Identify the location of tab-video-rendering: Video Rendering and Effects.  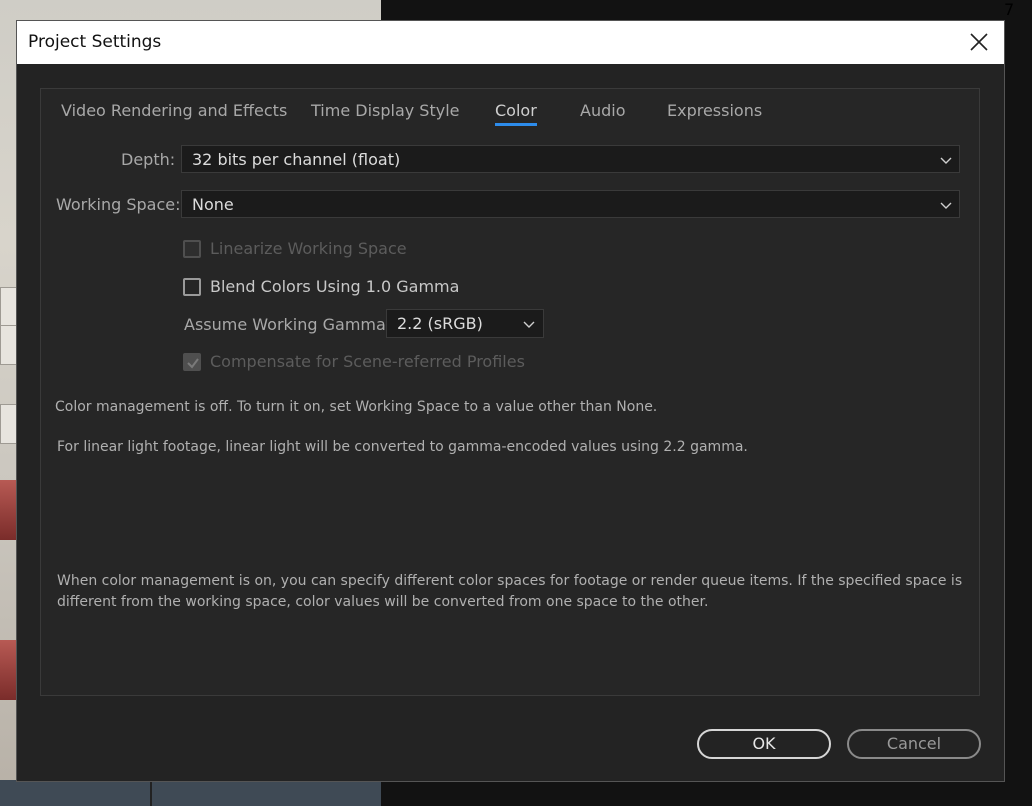
(174, 110).